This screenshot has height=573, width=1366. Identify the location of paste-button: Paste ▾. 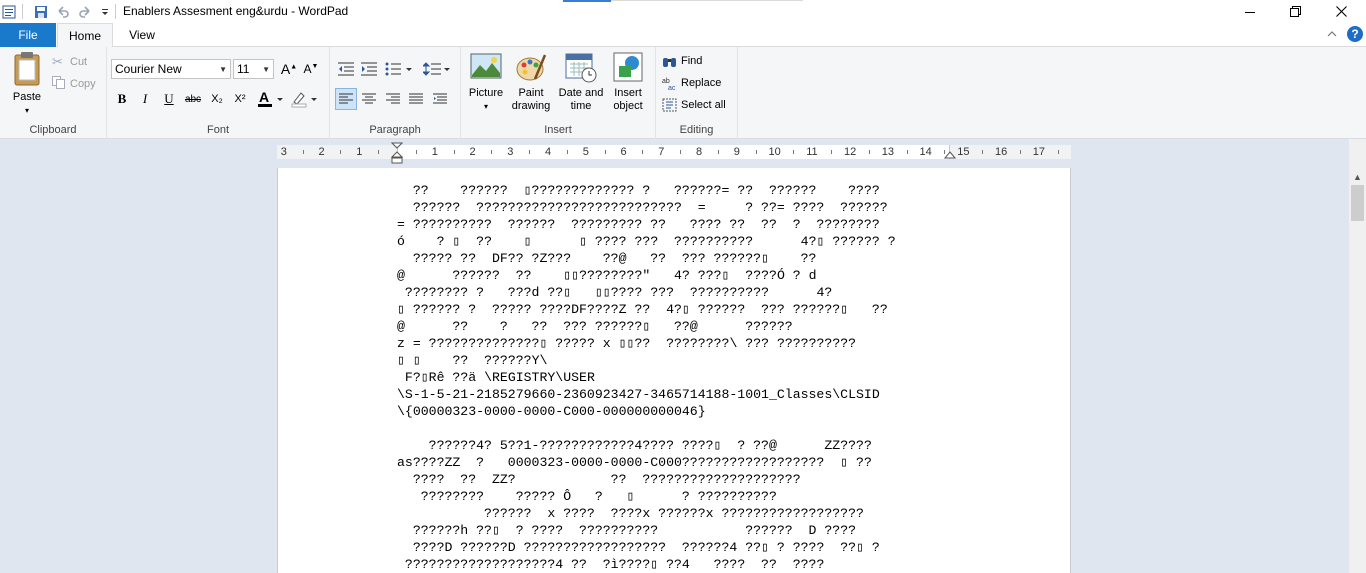
(27, 84).